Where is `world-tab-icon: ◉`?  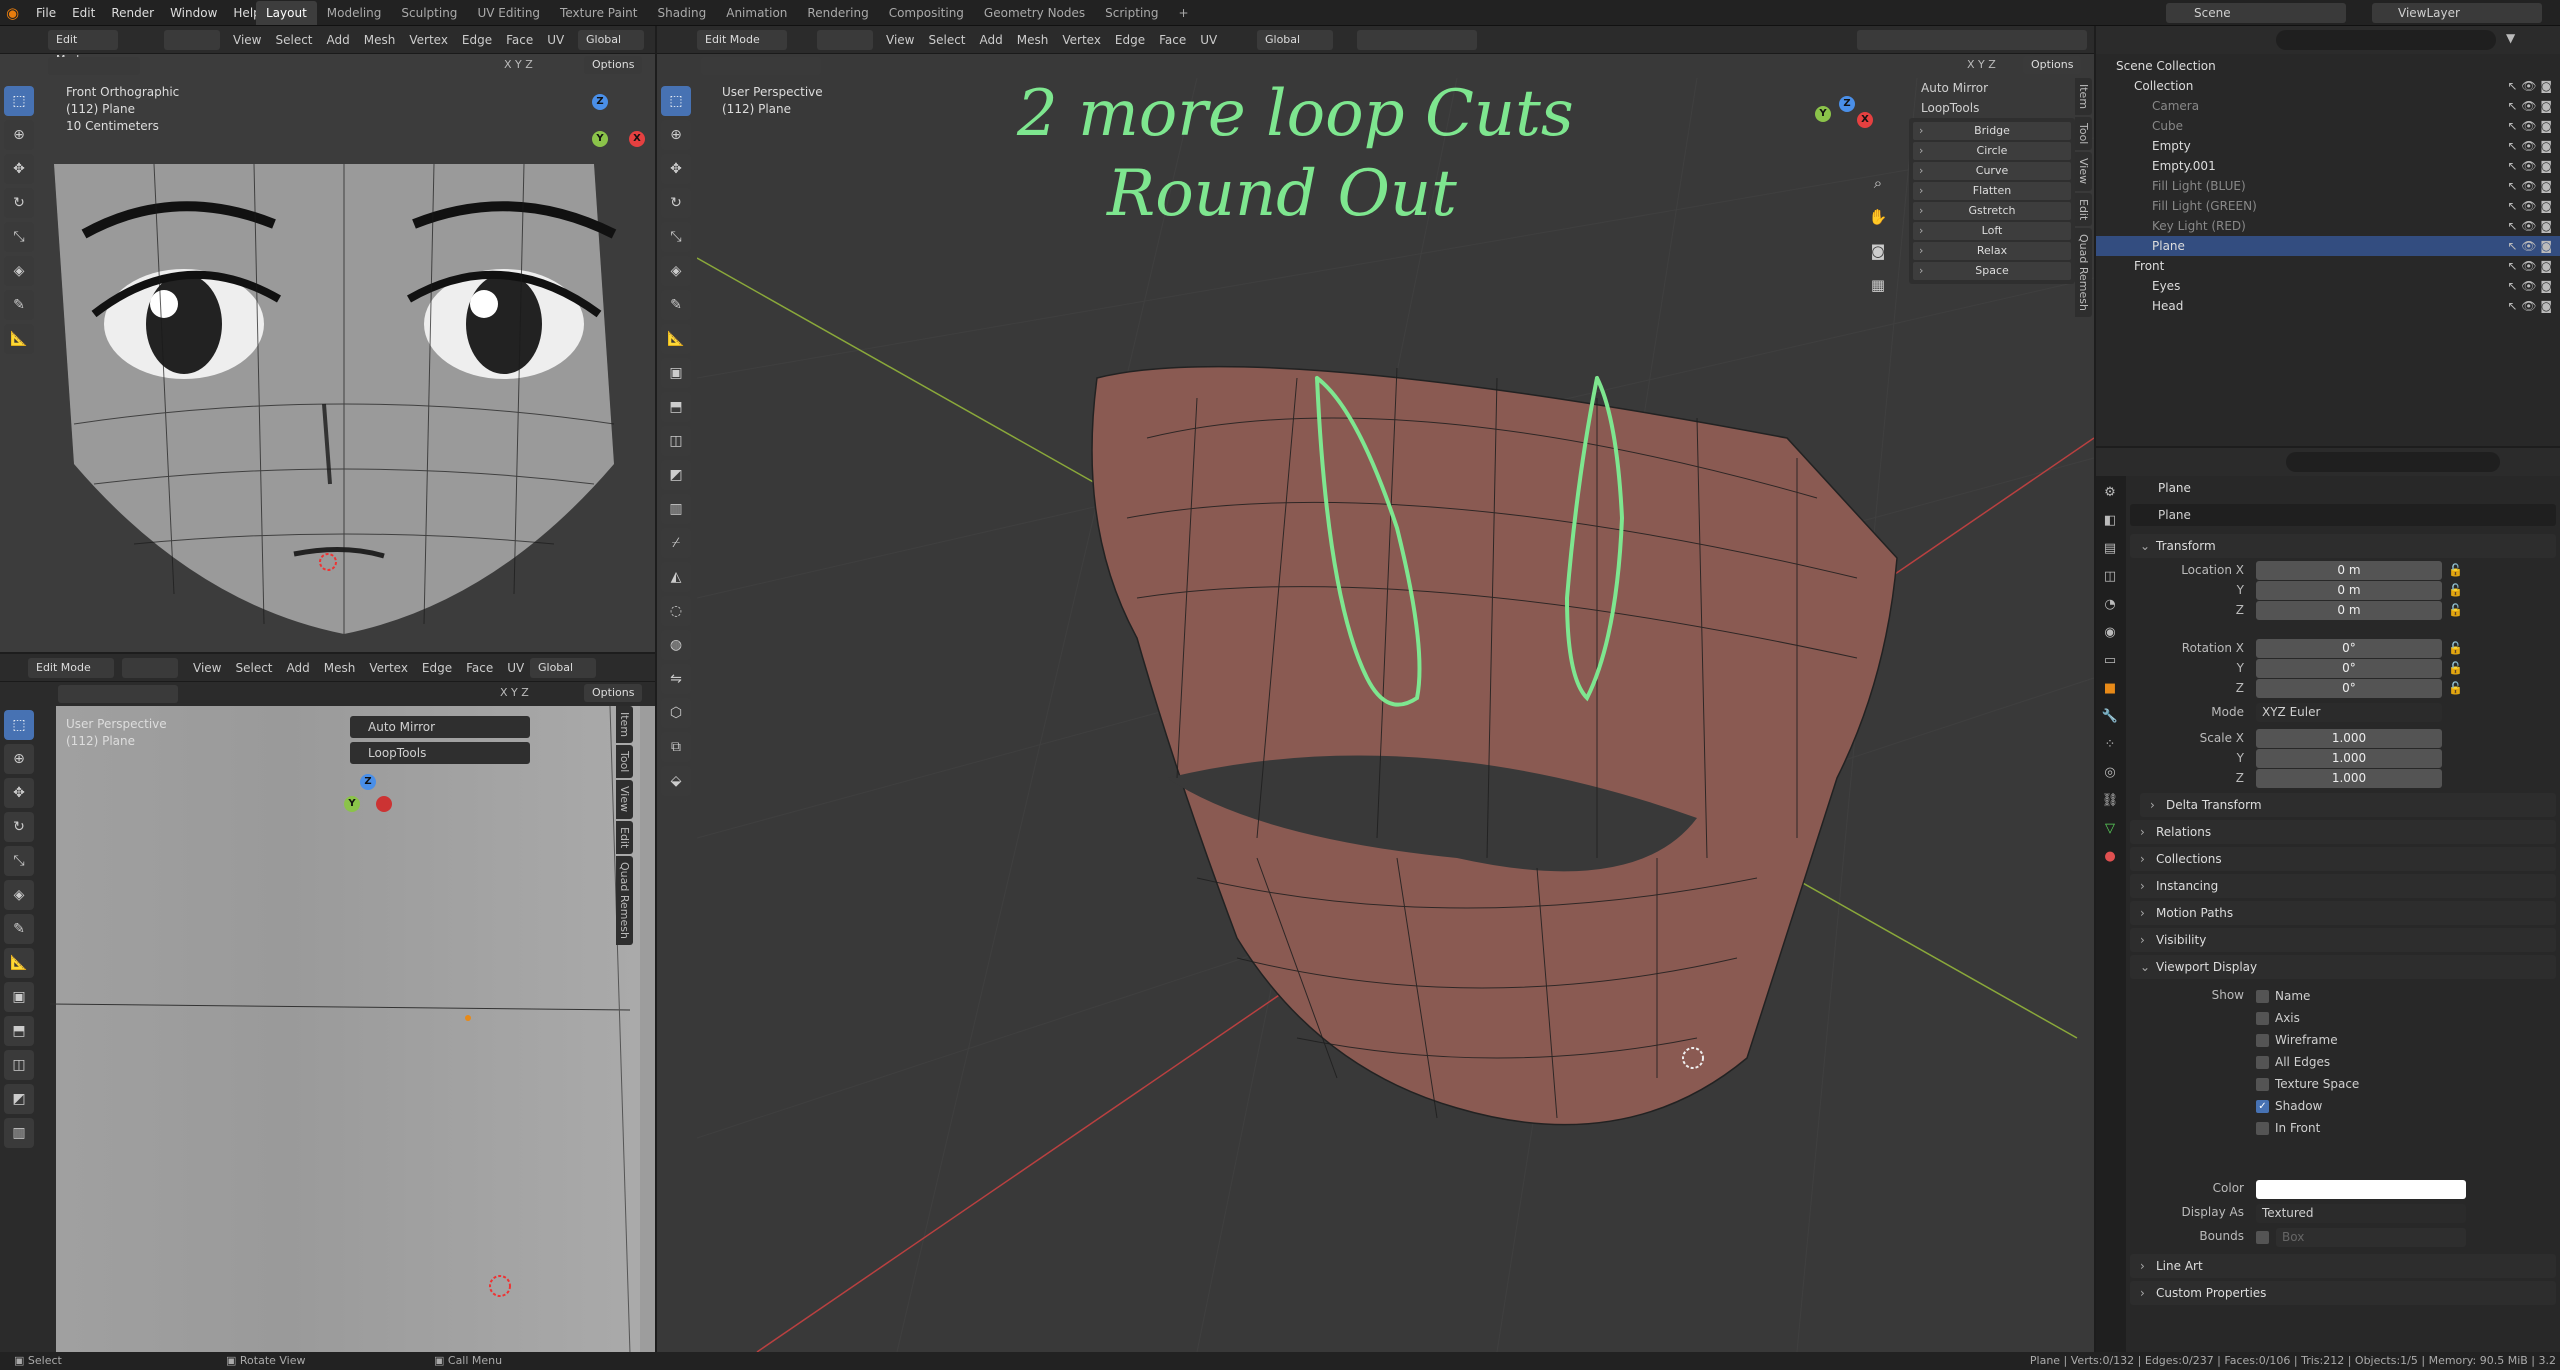
world-tab-icon: ◉ is located at coordinates (2110, 633).